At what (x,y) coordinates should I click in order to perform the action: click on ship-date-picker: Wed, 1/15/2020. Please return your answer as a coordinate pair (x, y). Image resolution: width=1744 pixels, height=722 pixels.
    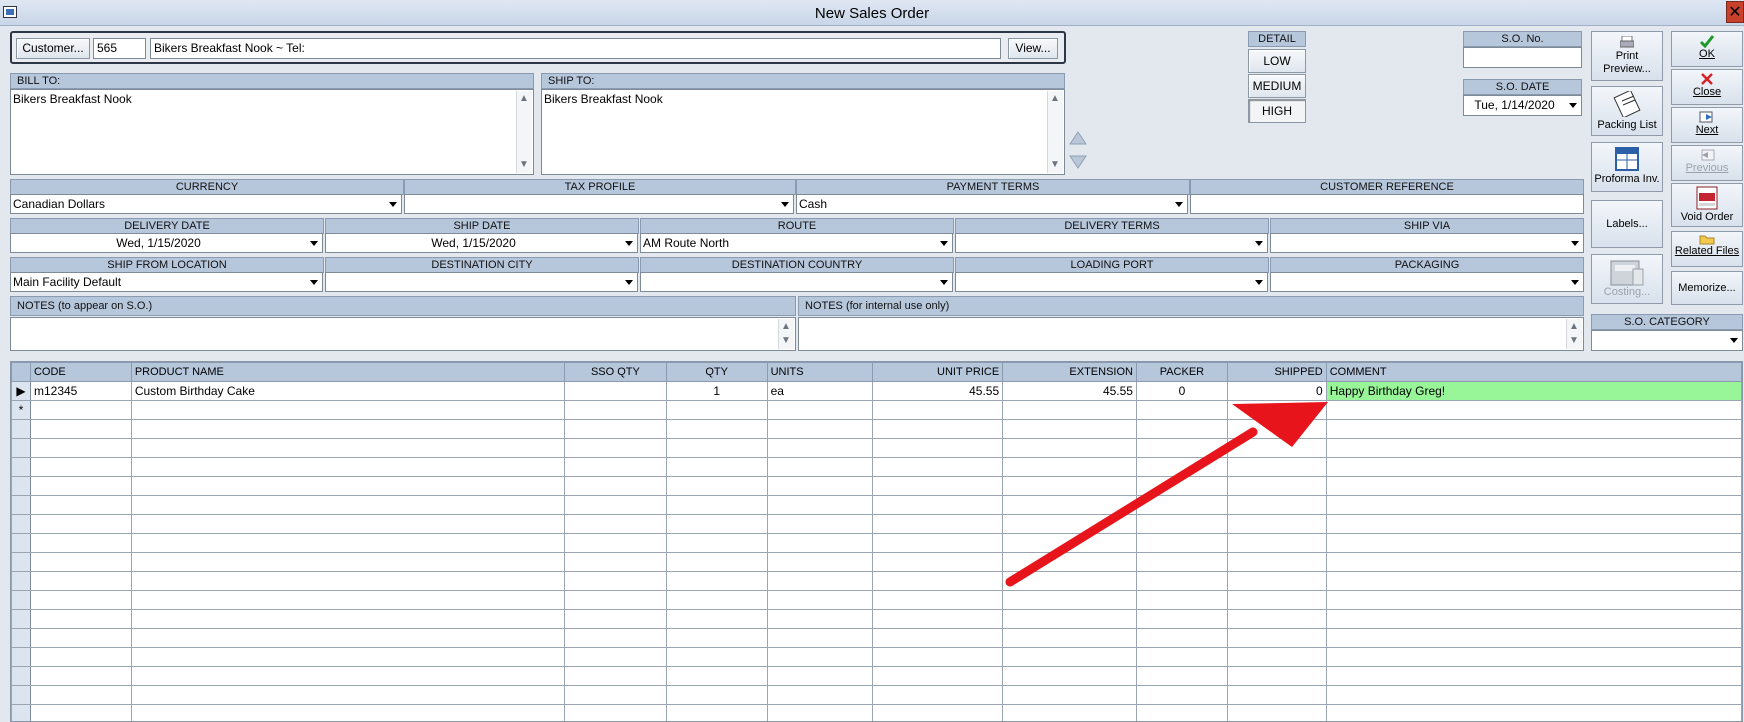
    Looking at the image, I should click on (481, 243).